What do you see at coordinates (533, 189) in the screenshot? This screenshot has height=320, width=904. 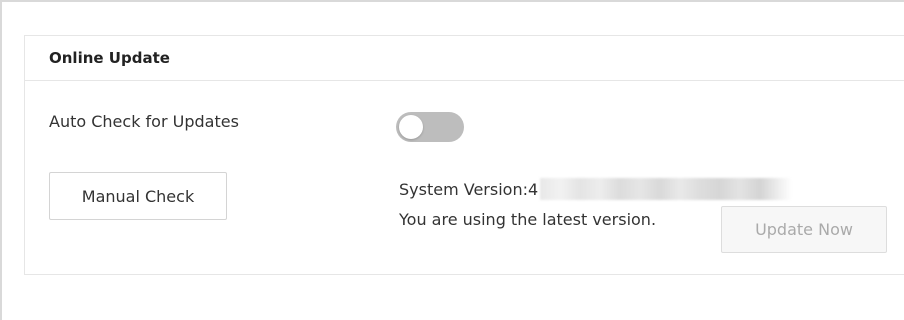 I see `system-version-value: 4` at bounding box center [533, 189].